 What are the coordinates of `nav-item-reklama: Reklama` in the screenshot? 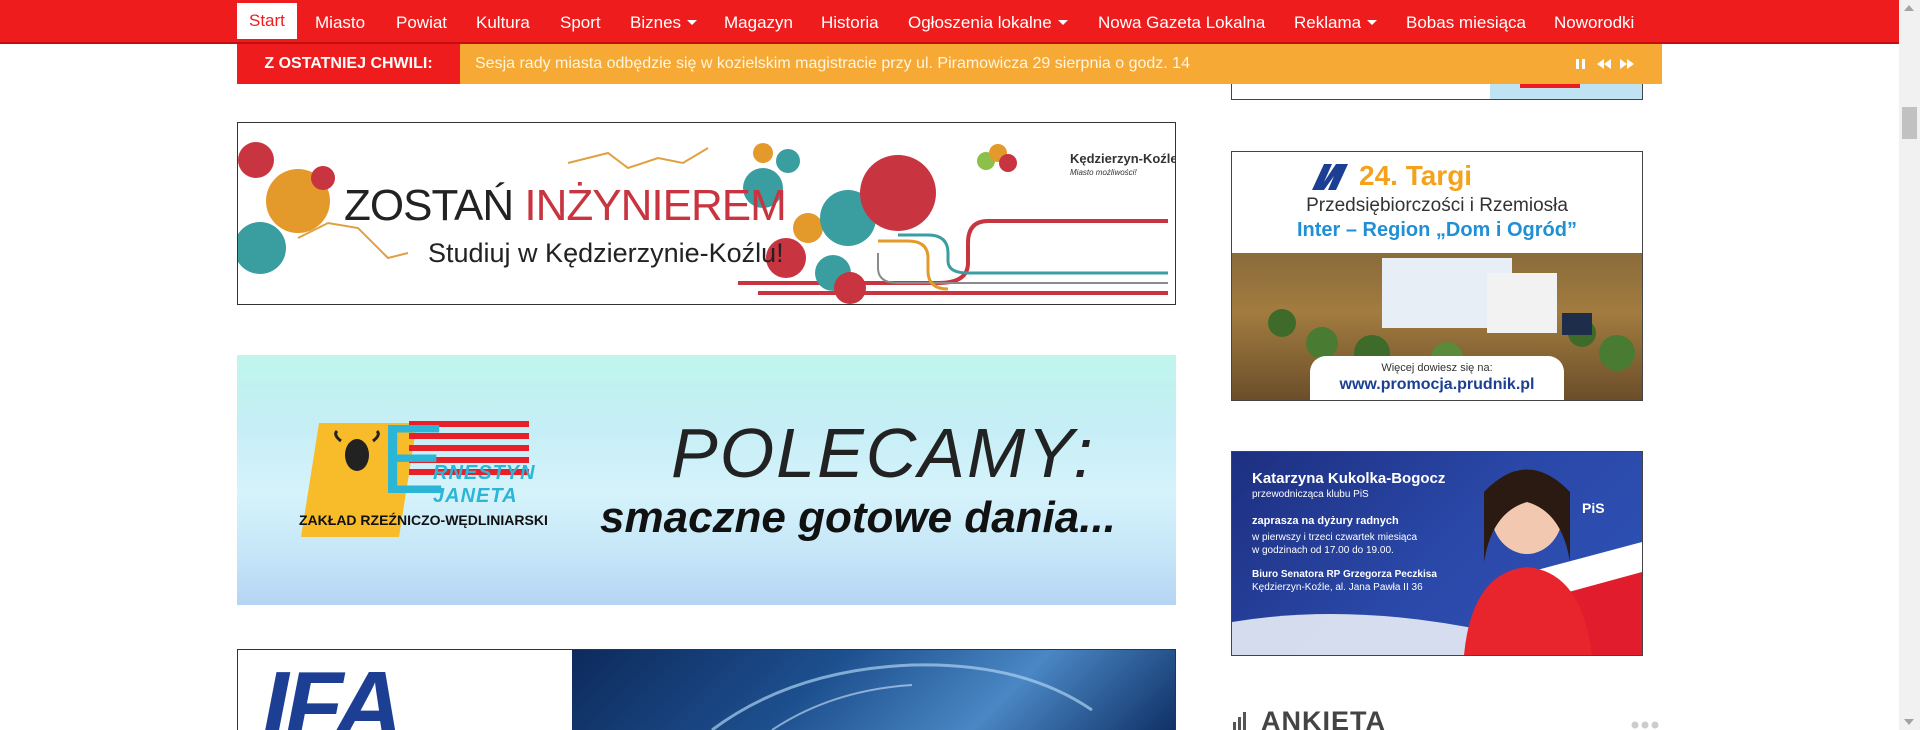 It's located at (1336, 23).